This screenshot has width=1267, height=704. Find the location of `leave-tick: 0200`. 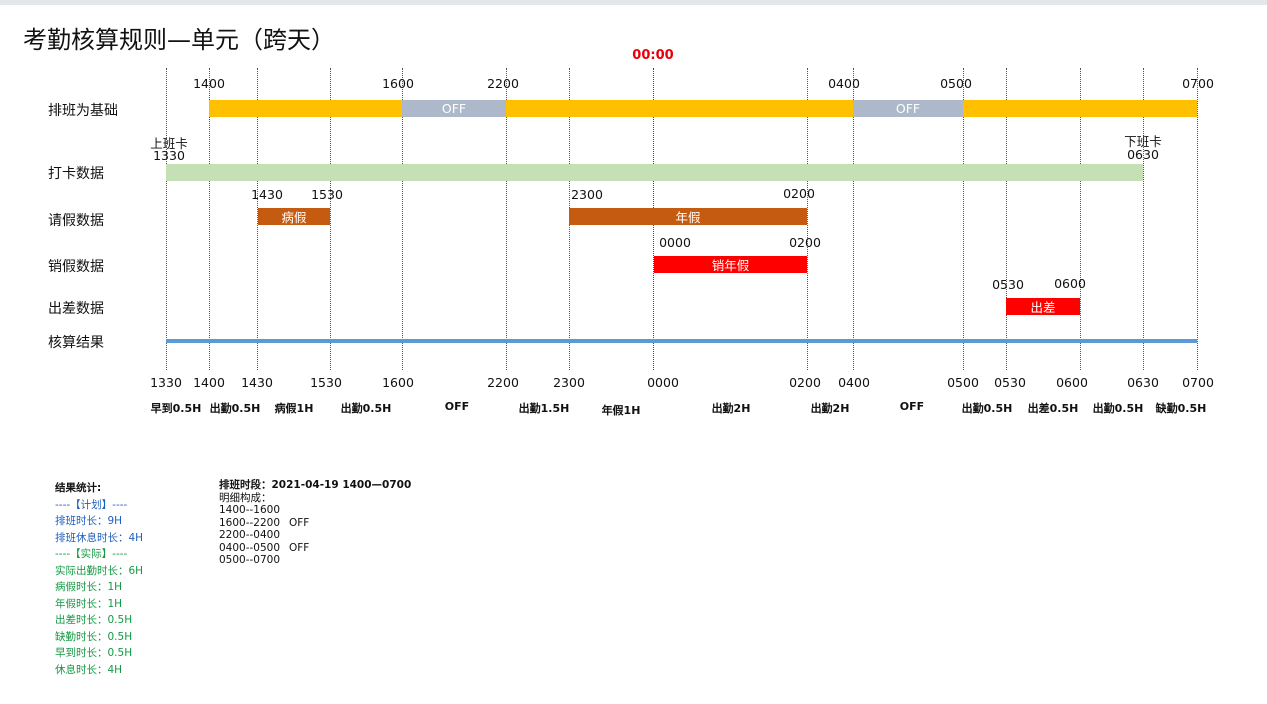

leave-tick: 0200 is located at coordinates (799, 193).